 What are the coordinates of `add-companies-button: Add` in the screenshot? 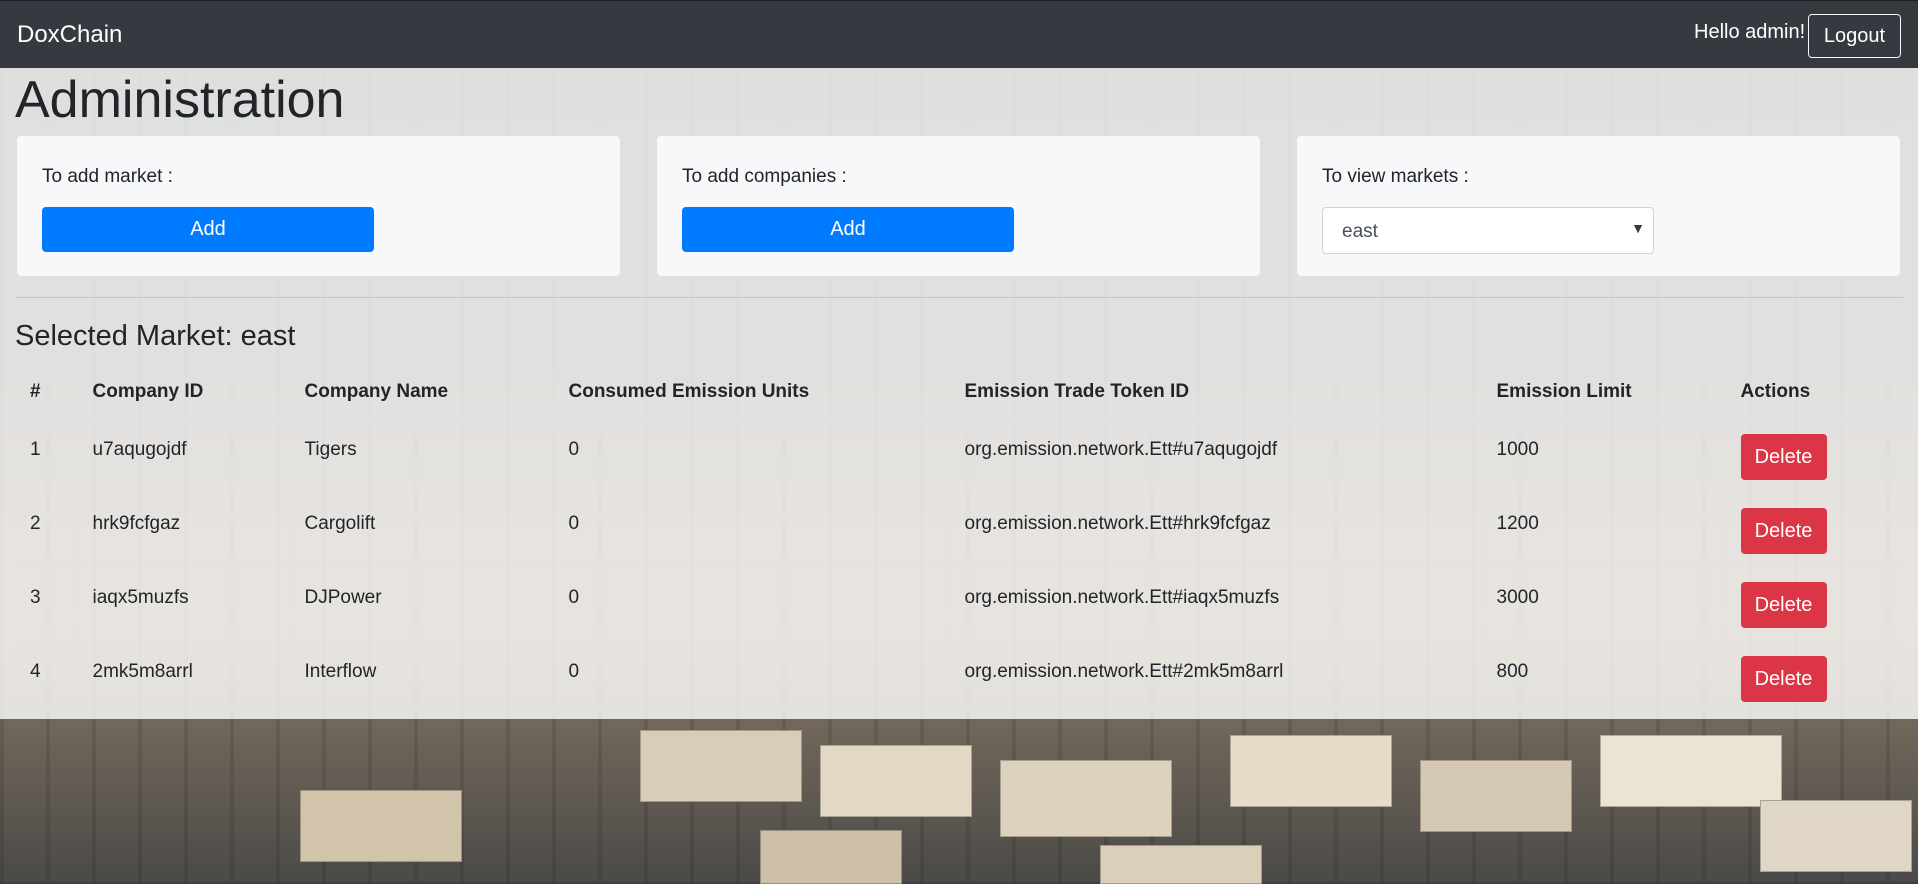 It's located at (848, 229).